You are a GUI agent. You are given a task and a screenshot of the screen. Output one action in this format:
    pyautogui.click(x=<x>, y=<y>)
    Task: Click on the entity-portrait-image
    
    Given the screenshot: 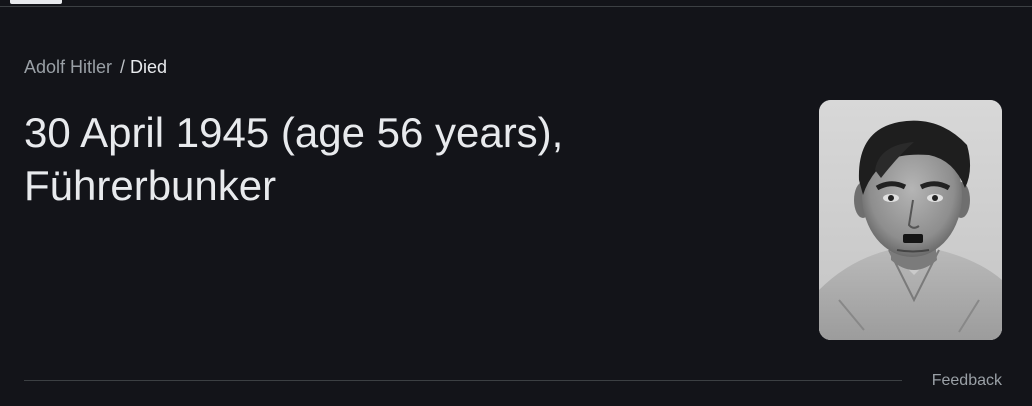 What is the action you would take?
    pyautogui.click(x=910, y=220)
    